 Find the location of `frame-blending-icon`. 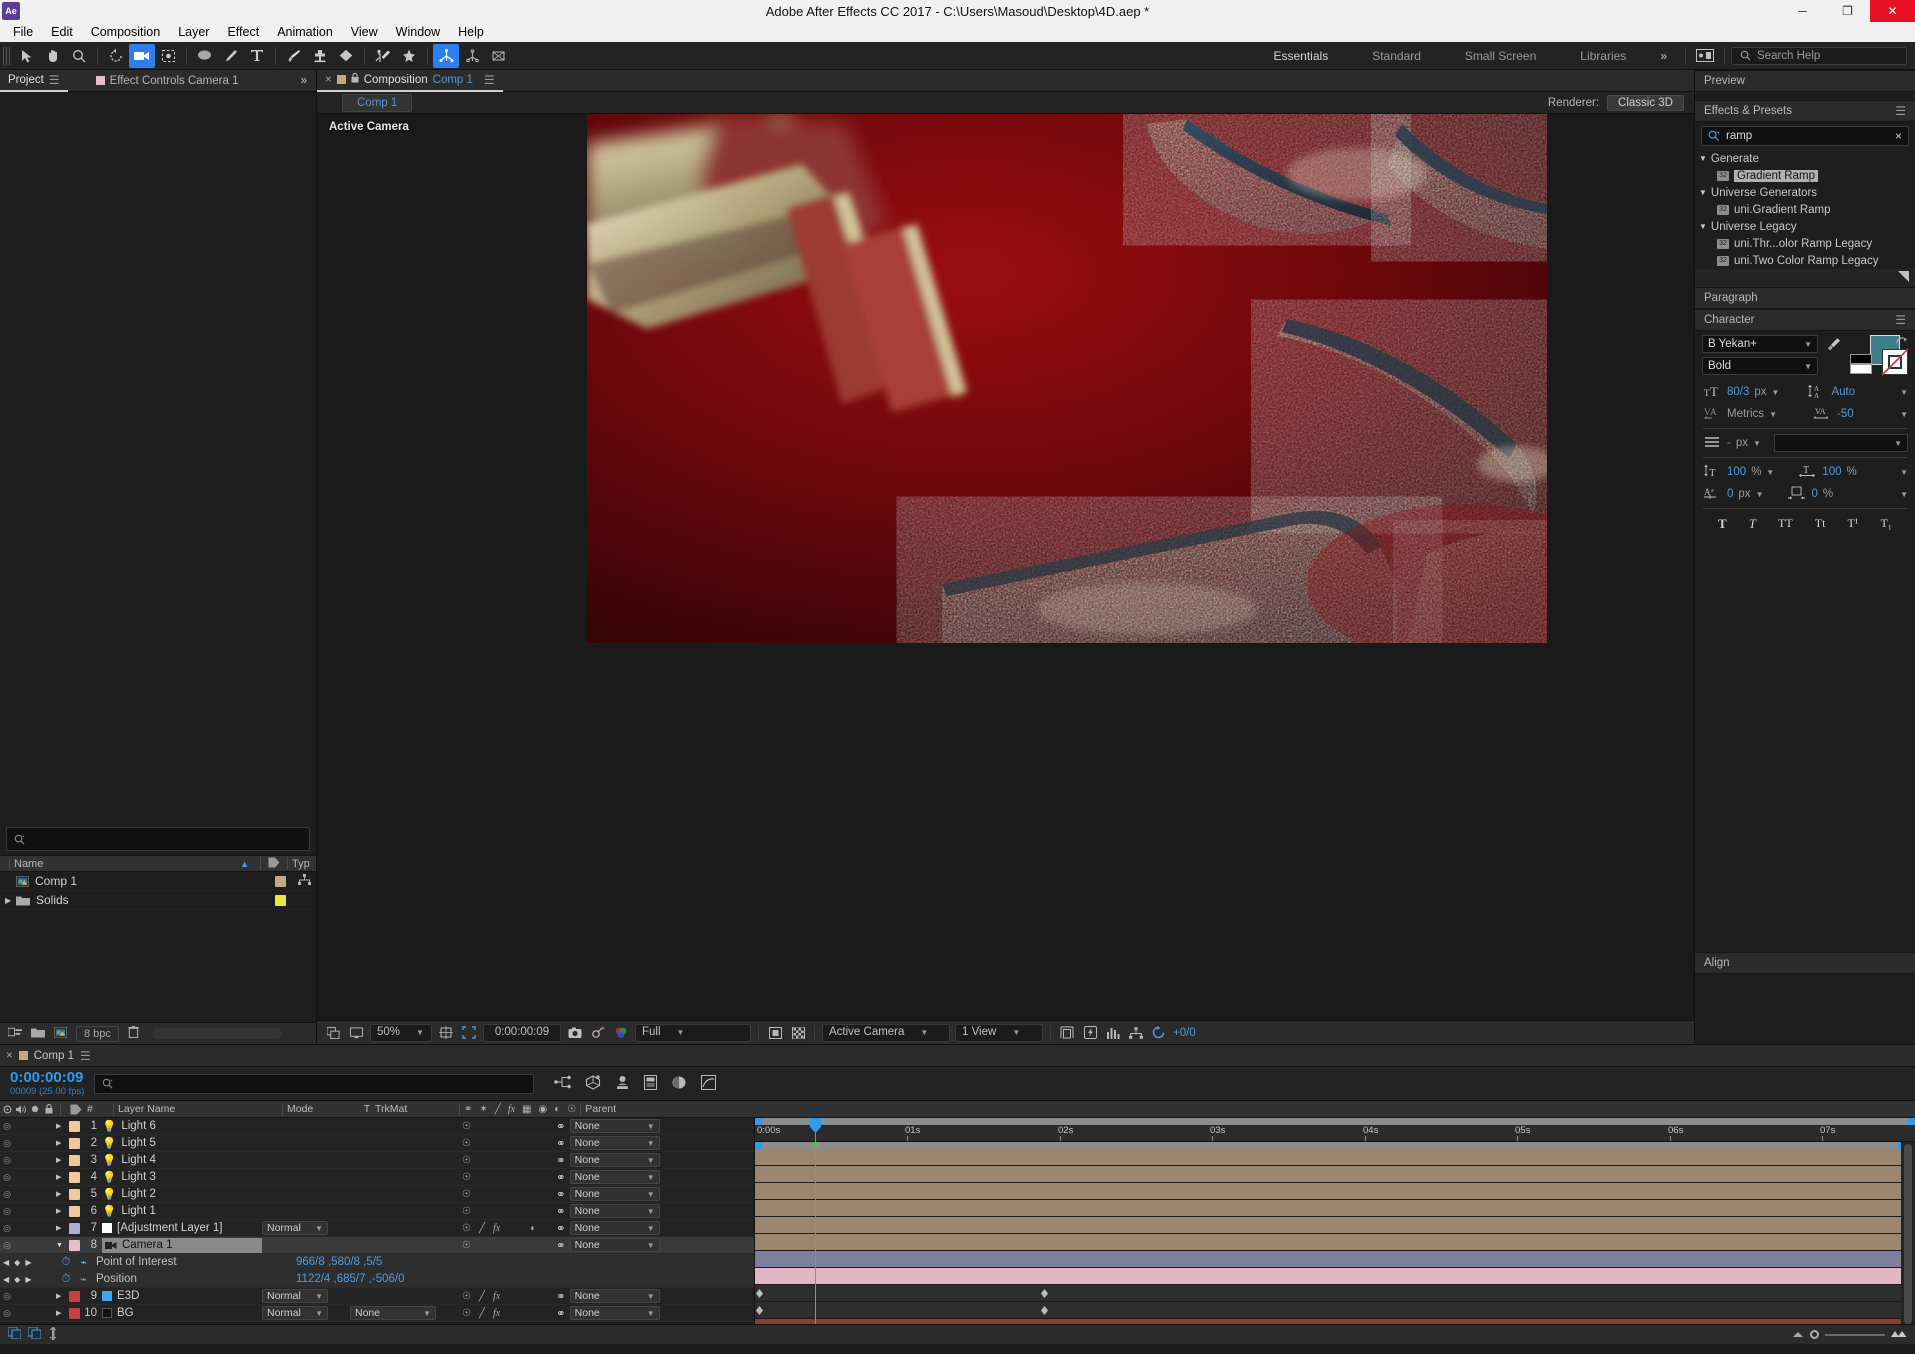

frame-blending-icon is located at coordinates (650, 1084).